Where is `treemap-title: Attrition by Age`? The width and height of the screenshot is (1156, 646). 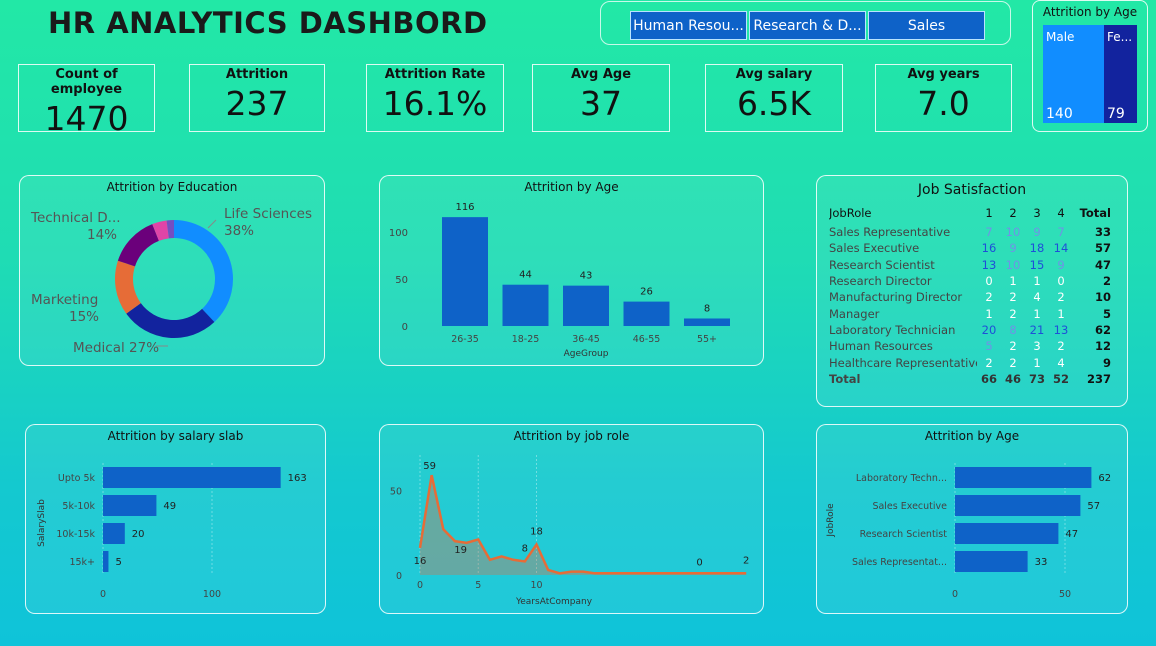 treemap-title: Attrition by Age is located at coordinates (1090, 12).